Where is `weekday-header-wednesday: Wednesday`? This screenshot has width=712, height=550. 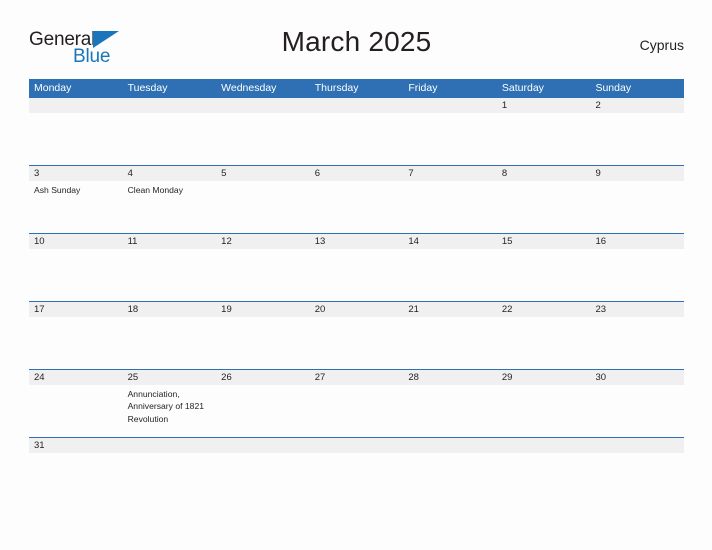 weekday-header-wednesday: Wednesday is located at coordinates (249, 88).